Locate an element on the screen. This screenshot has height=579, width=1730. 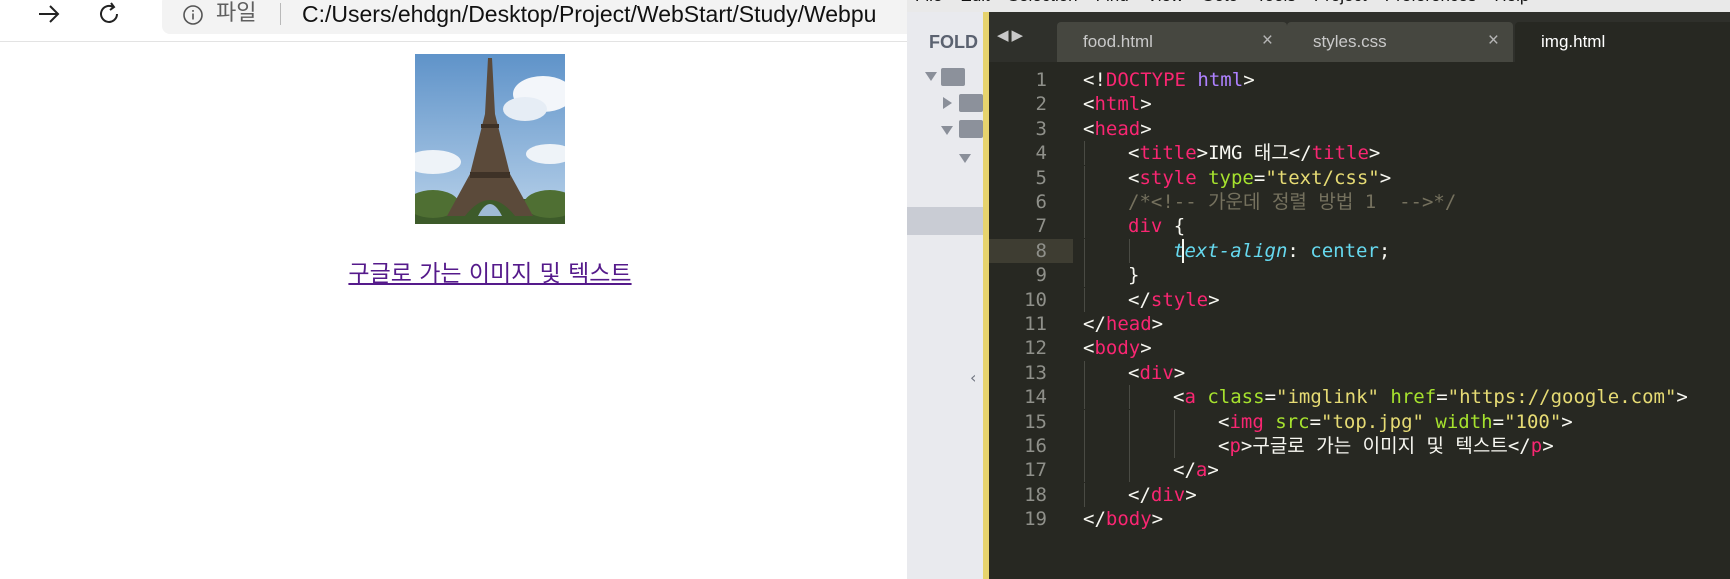
code-line: 9} is located at coordinates (1359, 275).